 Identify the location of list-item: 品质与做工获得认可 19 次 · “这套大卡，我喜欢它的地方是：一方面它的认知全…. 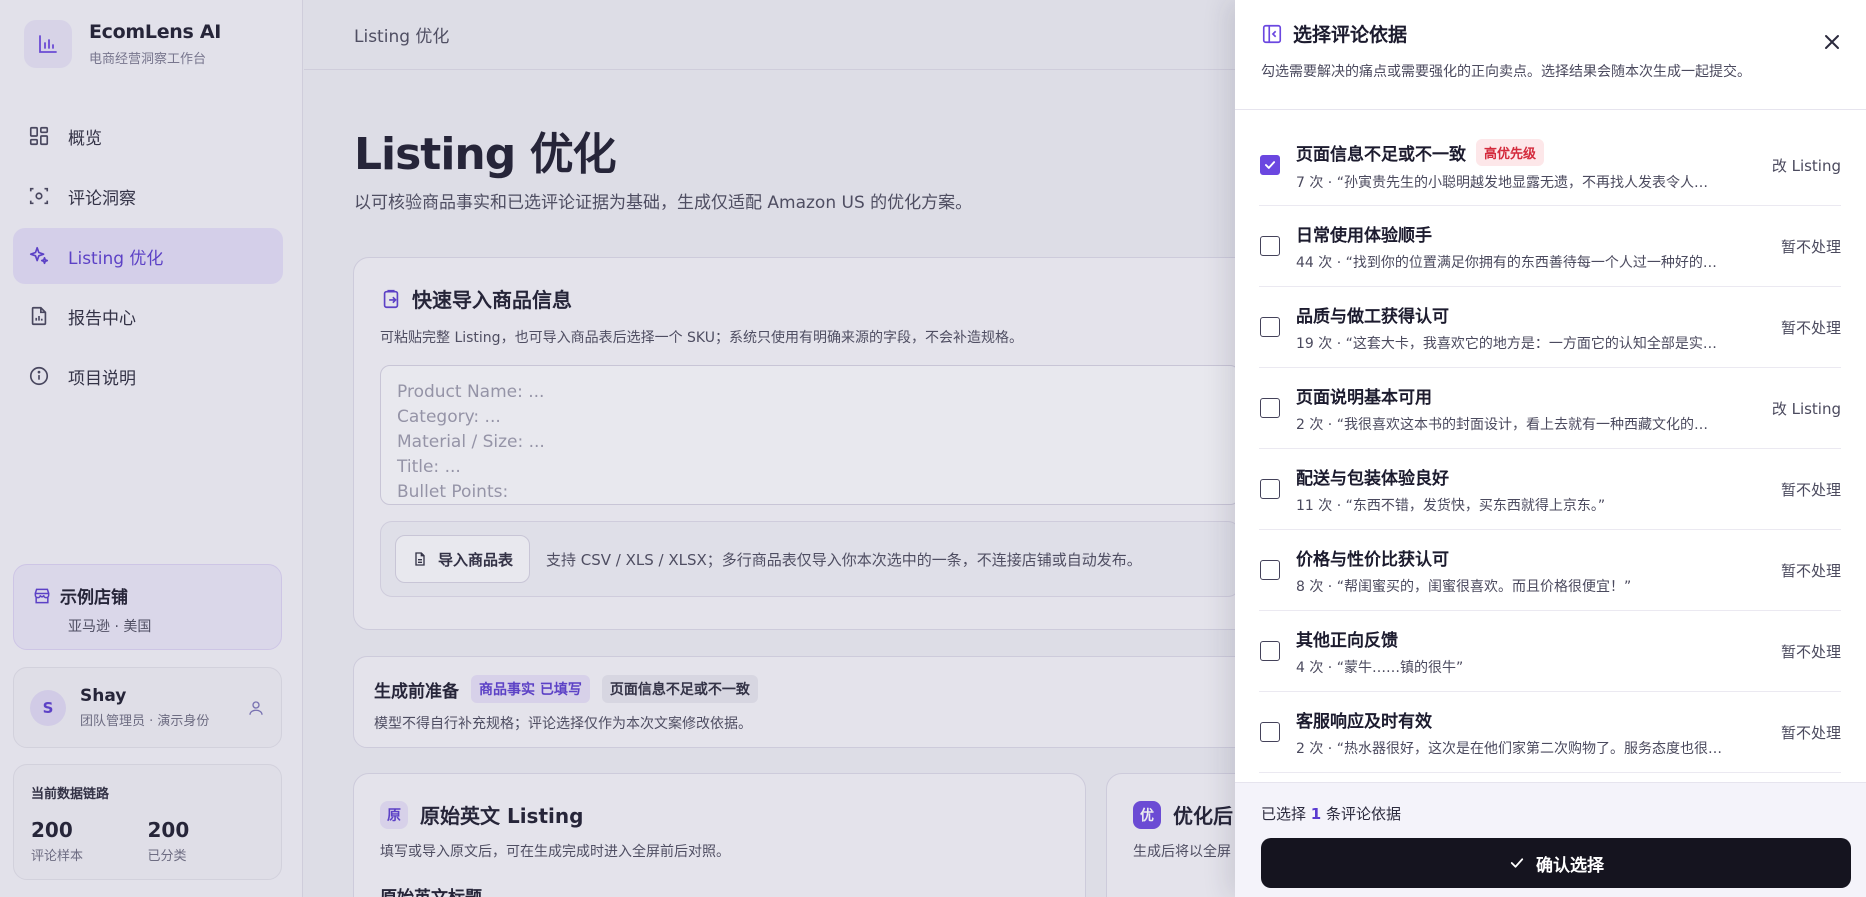
(1550, 327).